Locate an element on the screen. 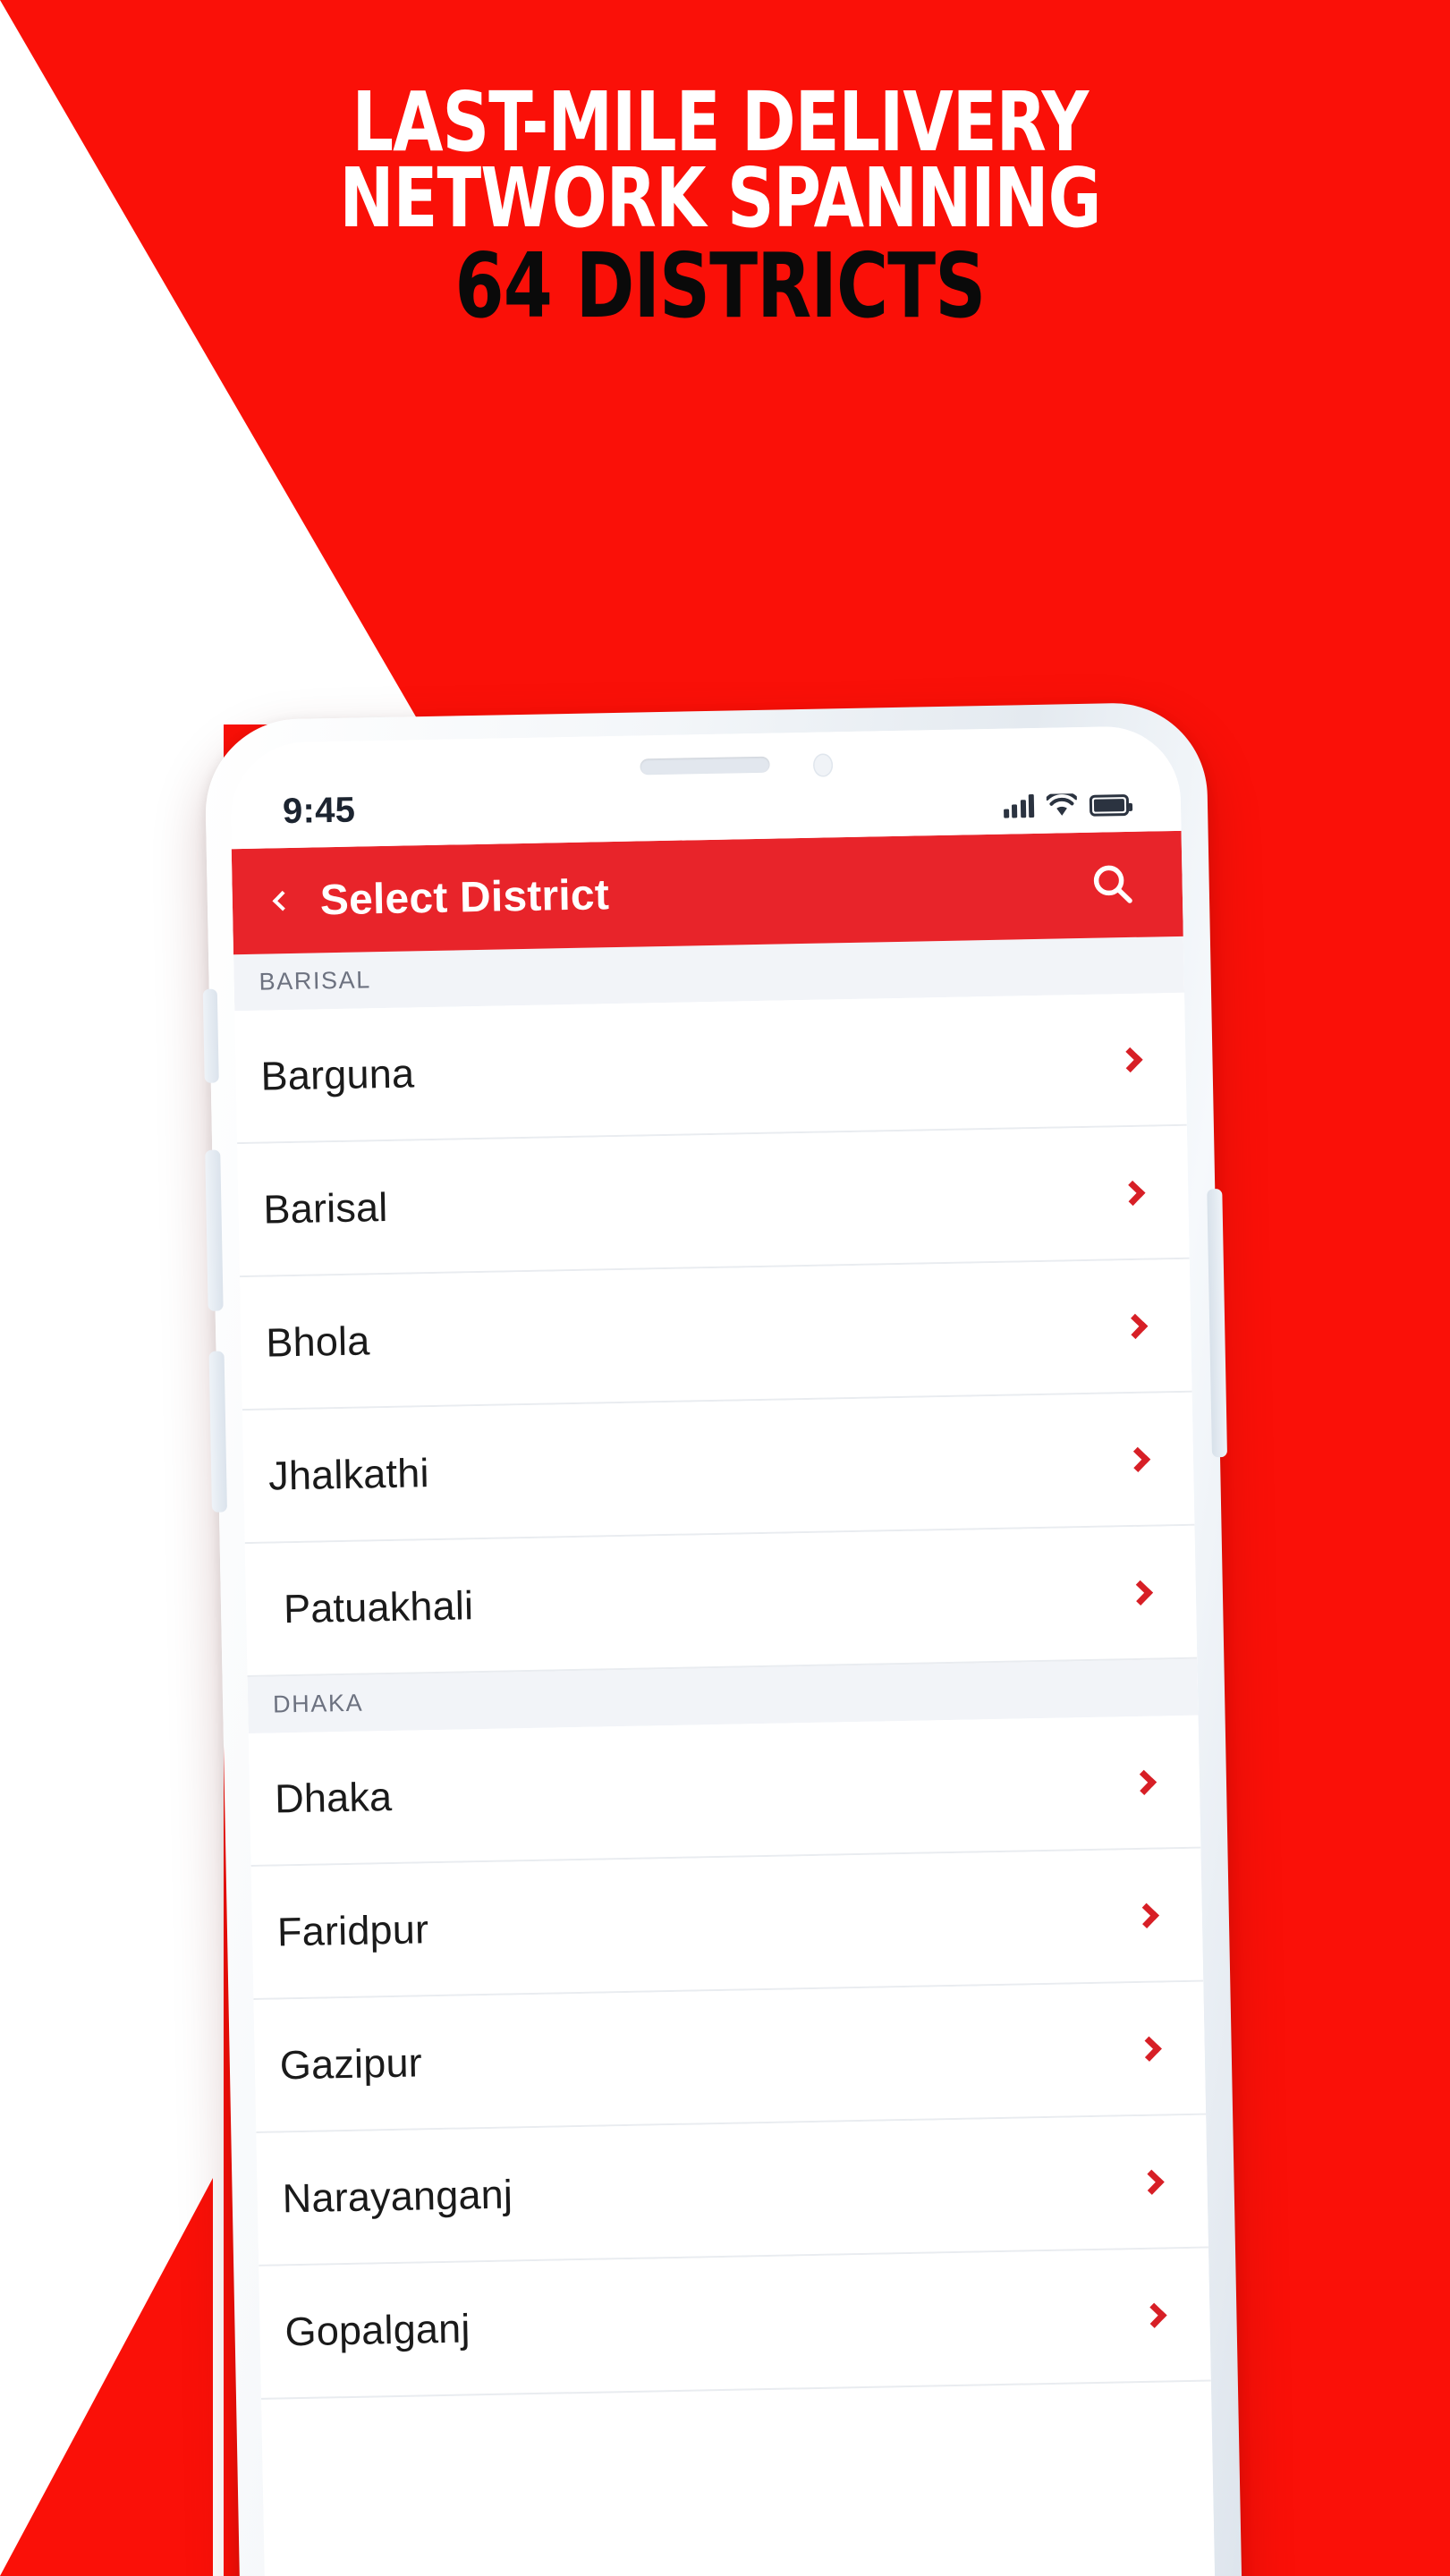 The image size is (1450, 2576). status-icons is located at coordinates (1066, 805).